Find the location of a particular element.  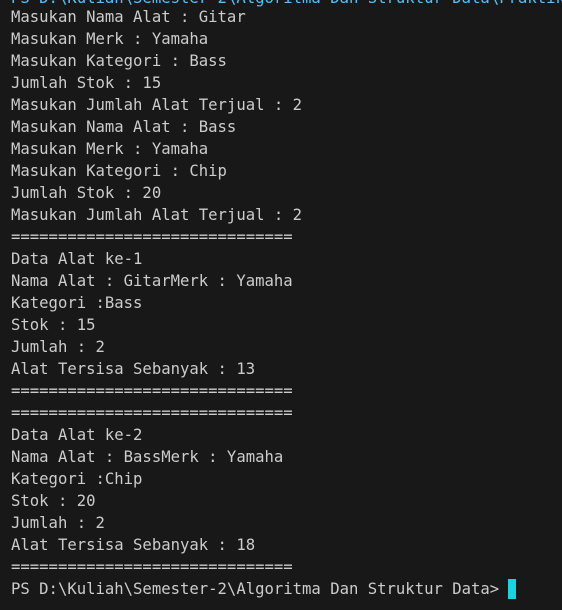

output-line: Masukan Nama Alat : Gitar is located at coordinates (128, 17).